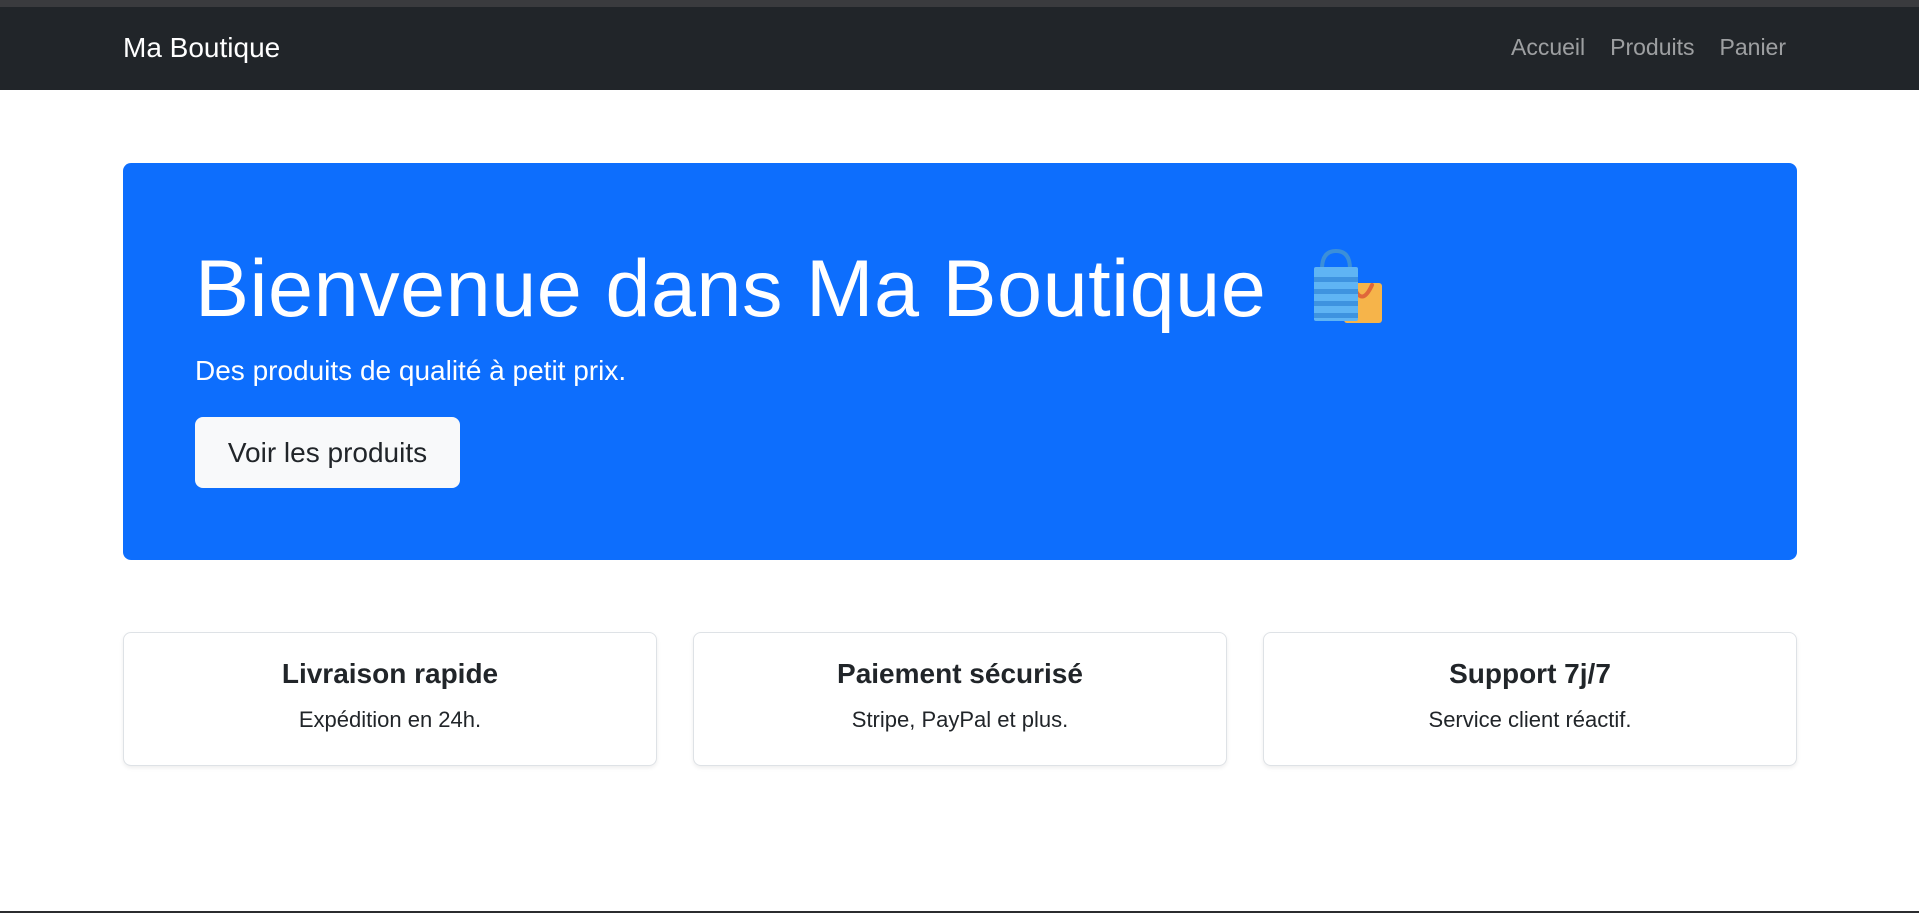 Image resolution: width=1919 pixels, height=913 pixels. I want to click on nav-link-accueil: Accueil, so click(1548, 47).